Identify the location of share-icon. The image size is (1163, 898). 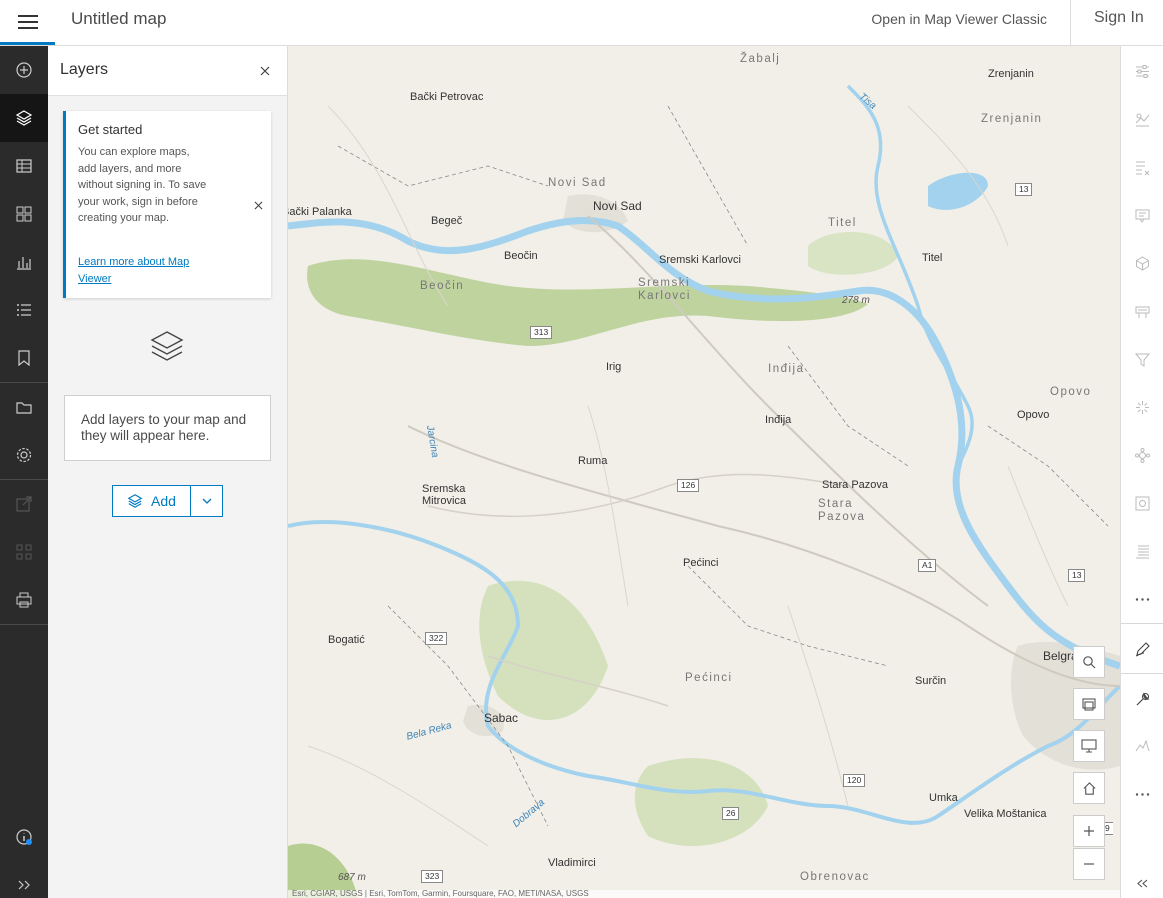
(24, 504).